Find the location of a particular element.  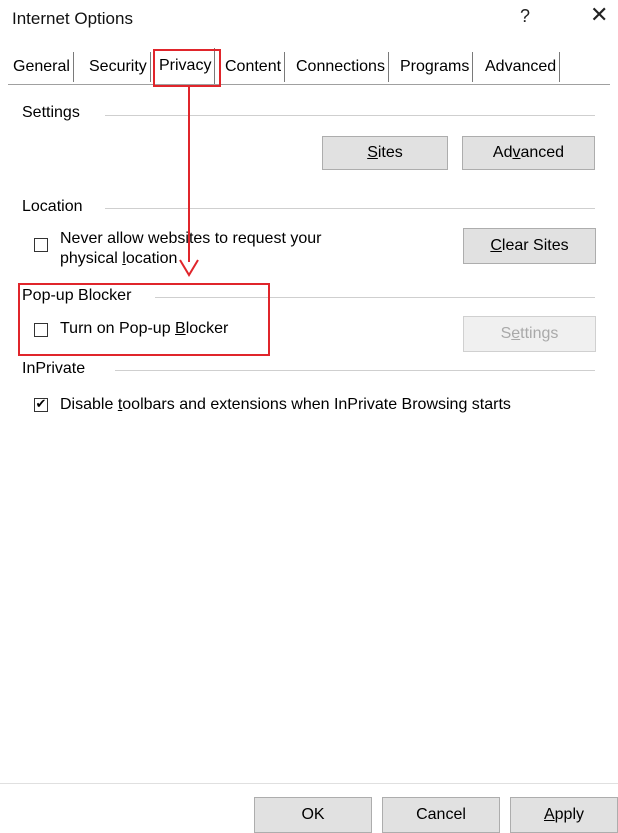

apply-label-key: A is located at coordinates (549, 814).